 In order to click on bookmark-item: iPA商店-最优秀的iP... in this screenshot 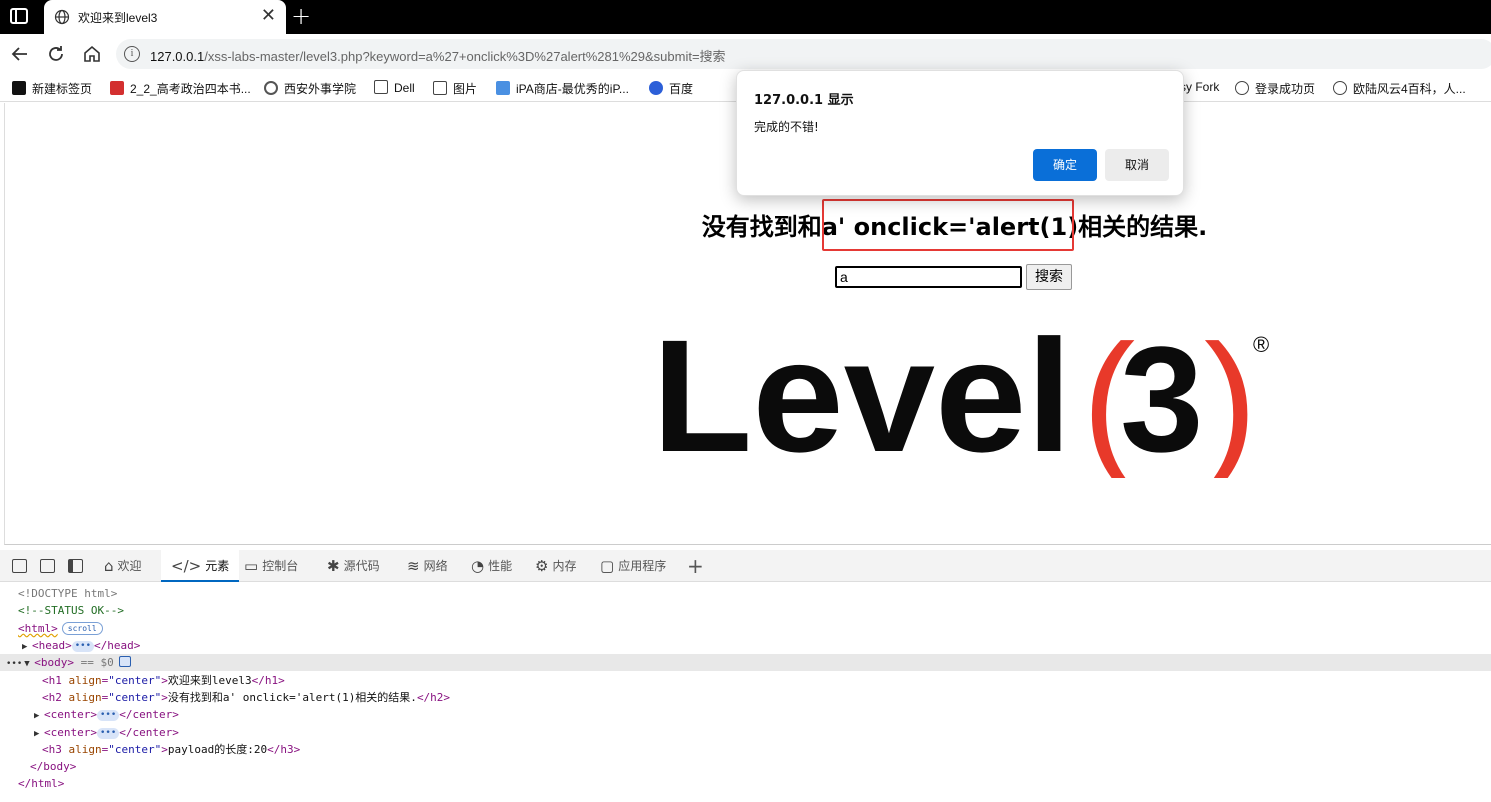, I will do `click(562, 88)`.